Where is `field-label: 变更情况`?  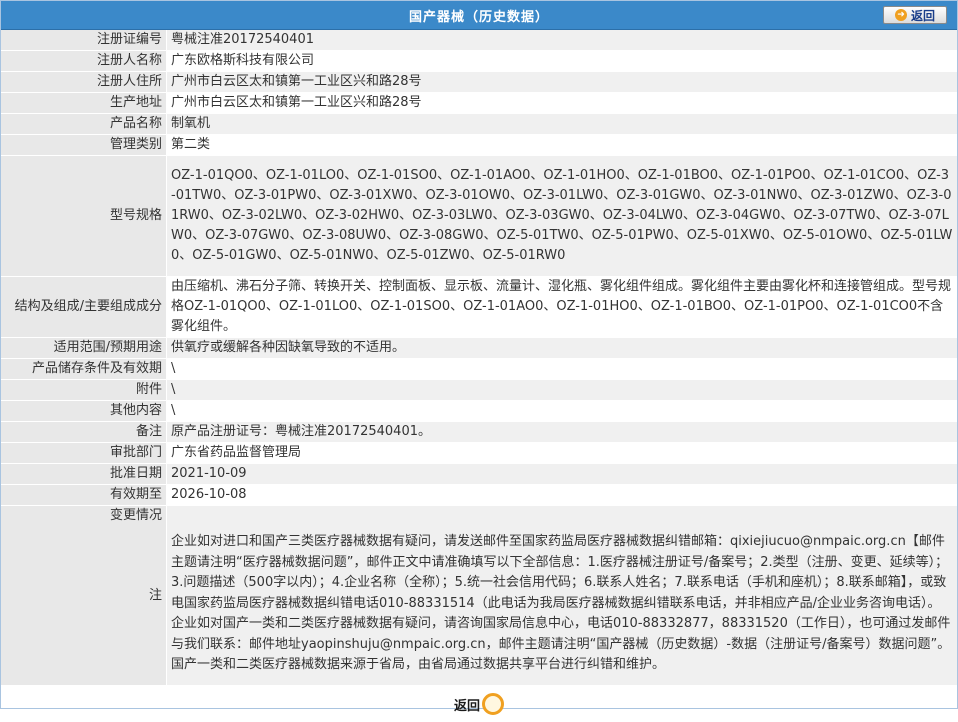 field-label: 变更情况 is located at coordinates (135, 515).